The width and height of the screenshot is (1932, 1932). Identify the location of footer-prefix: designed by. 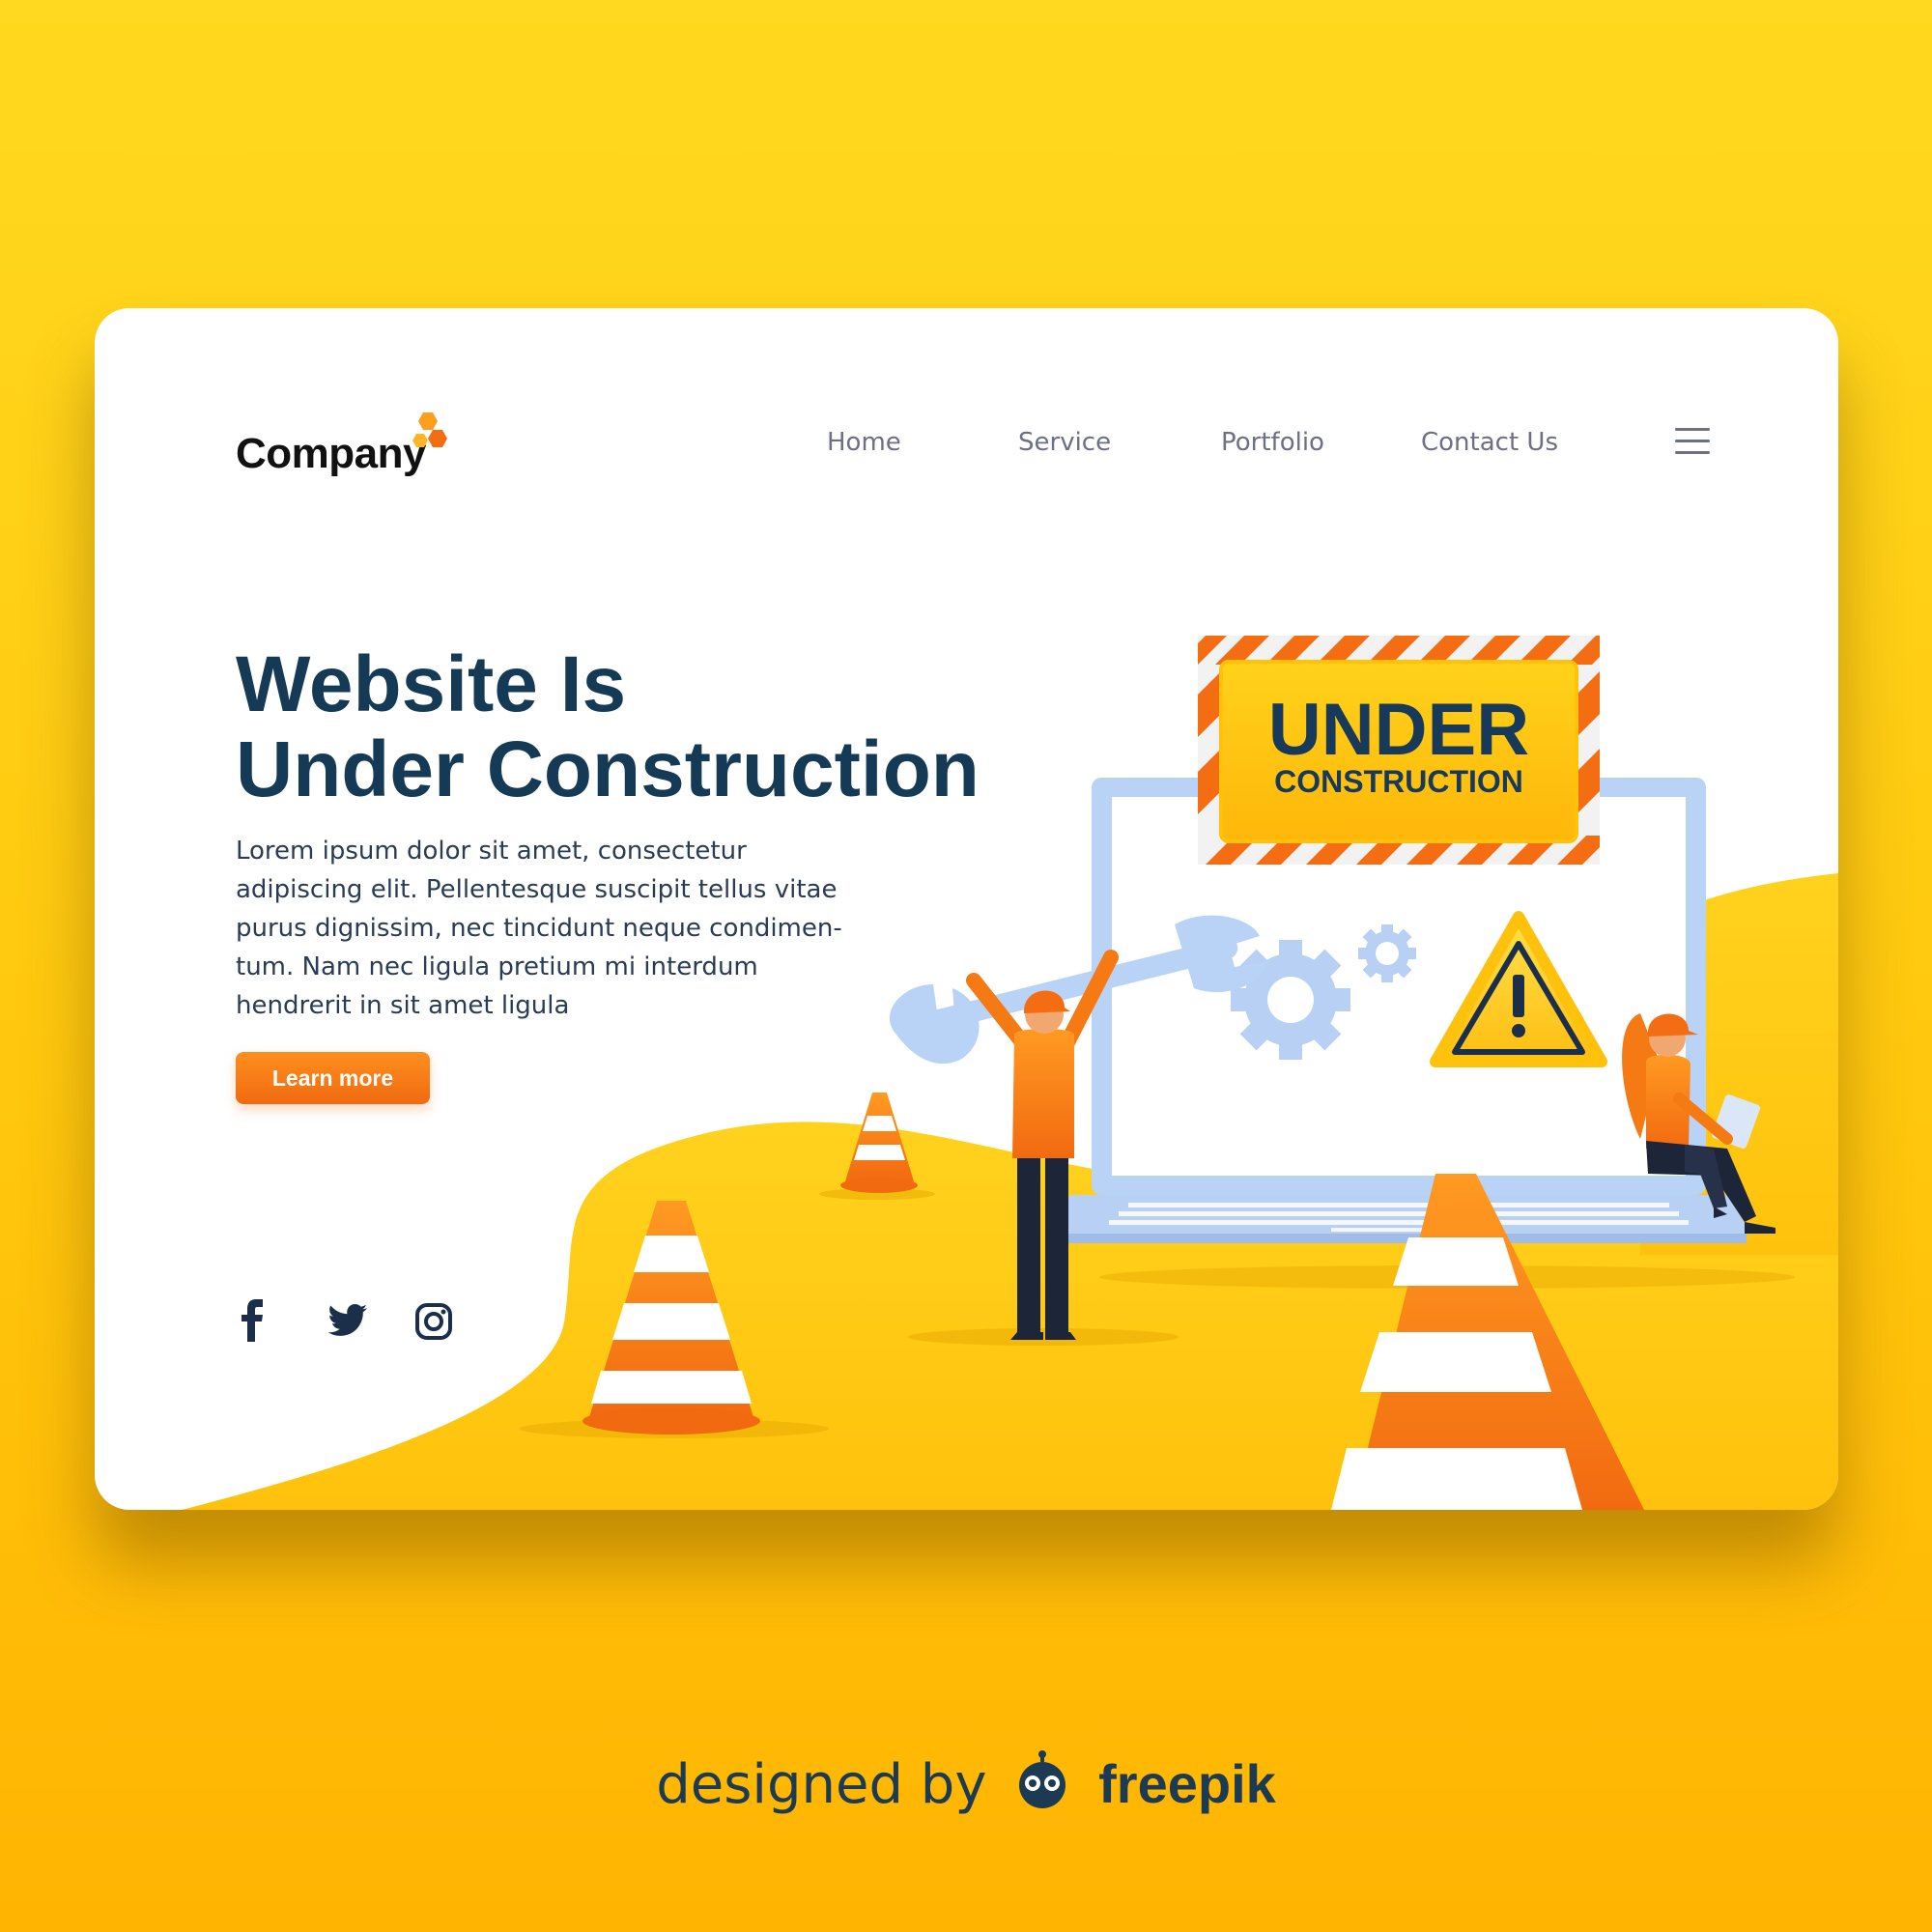
(821, 1784).